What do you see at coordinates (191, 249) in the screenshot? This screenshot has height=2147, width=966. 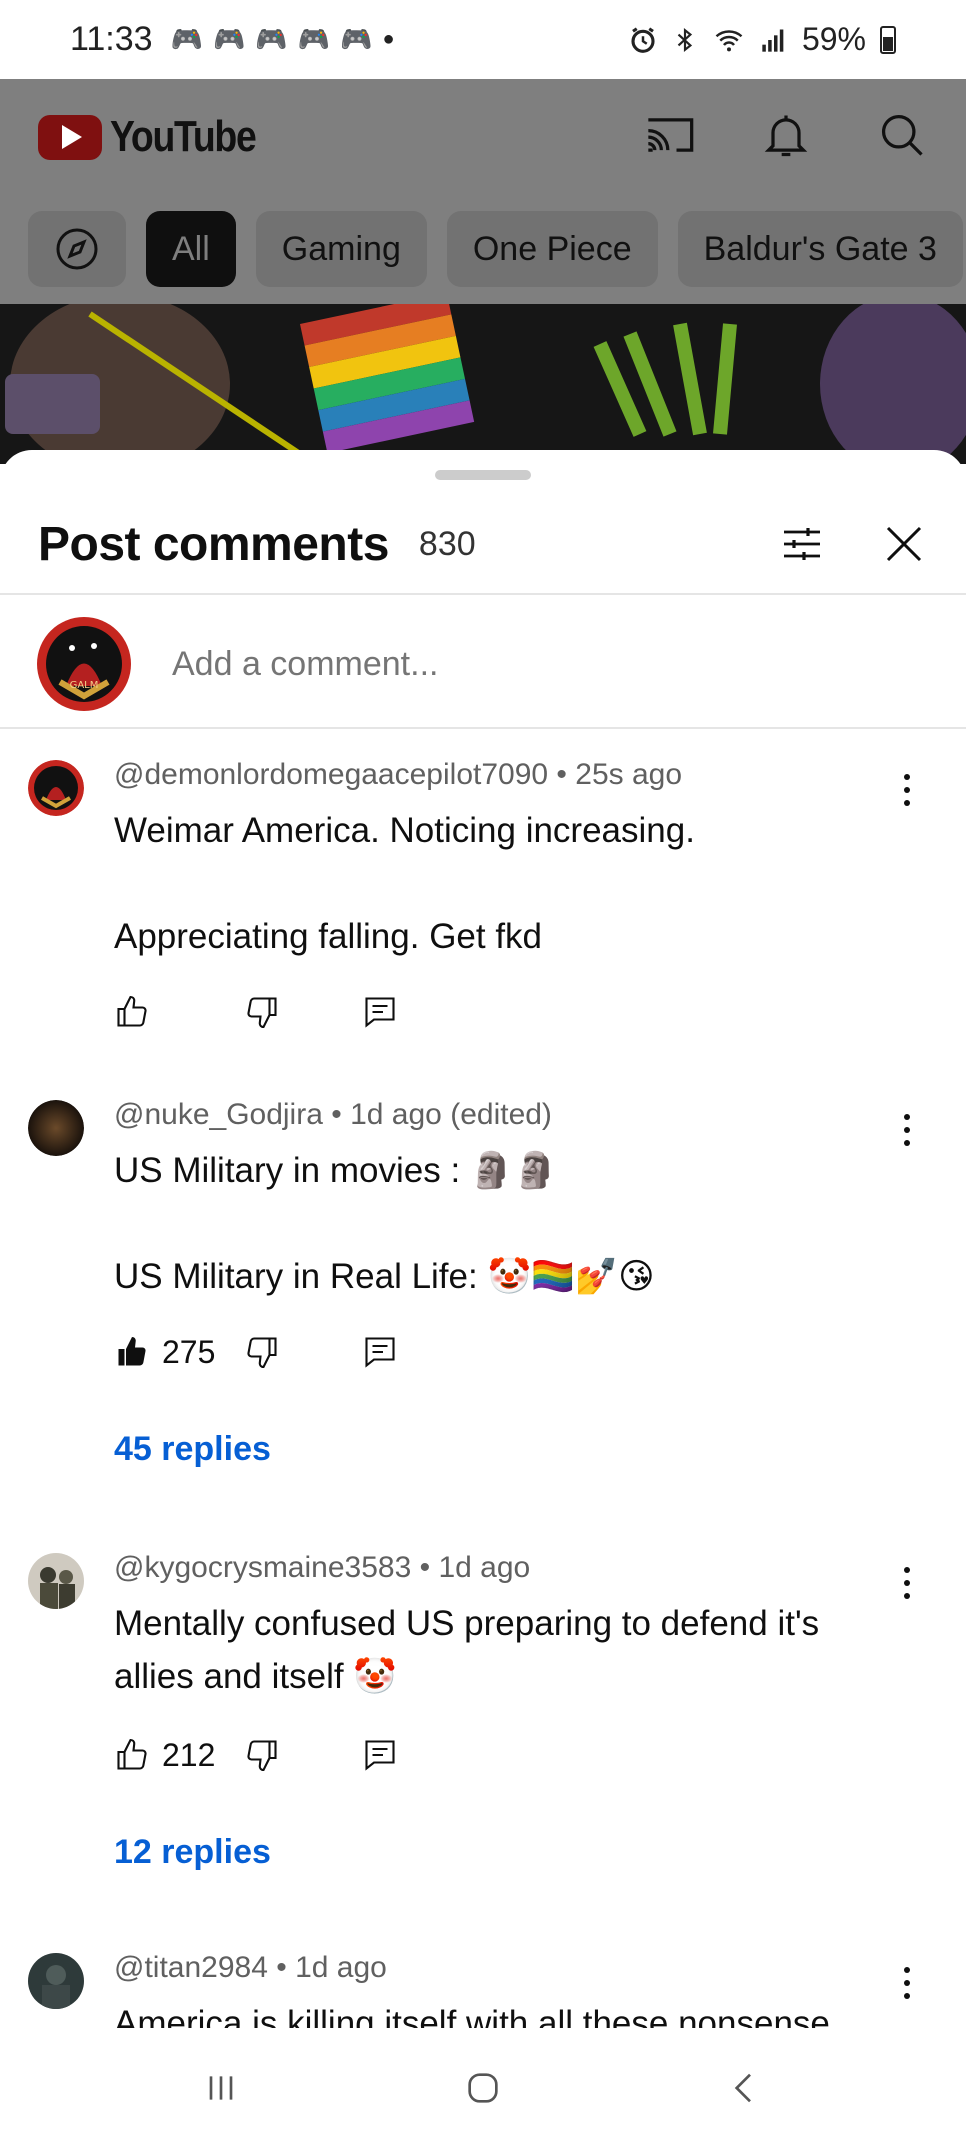 I see `chip-all: All` at bounding box center [191, 249].